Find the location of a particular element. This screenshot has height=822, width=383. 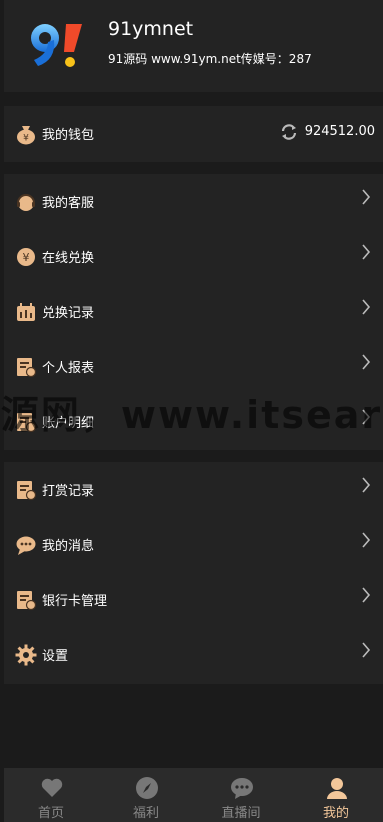

tab-label: 我的 is located at coordinates (335, 813).